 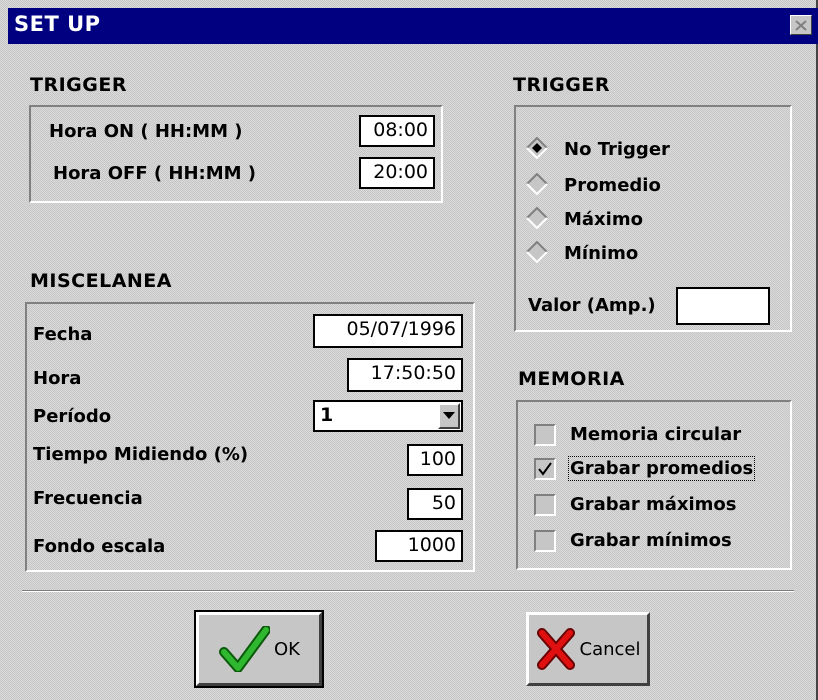 I want to click on title-bar: SET UP, so click(x=413, y=26).